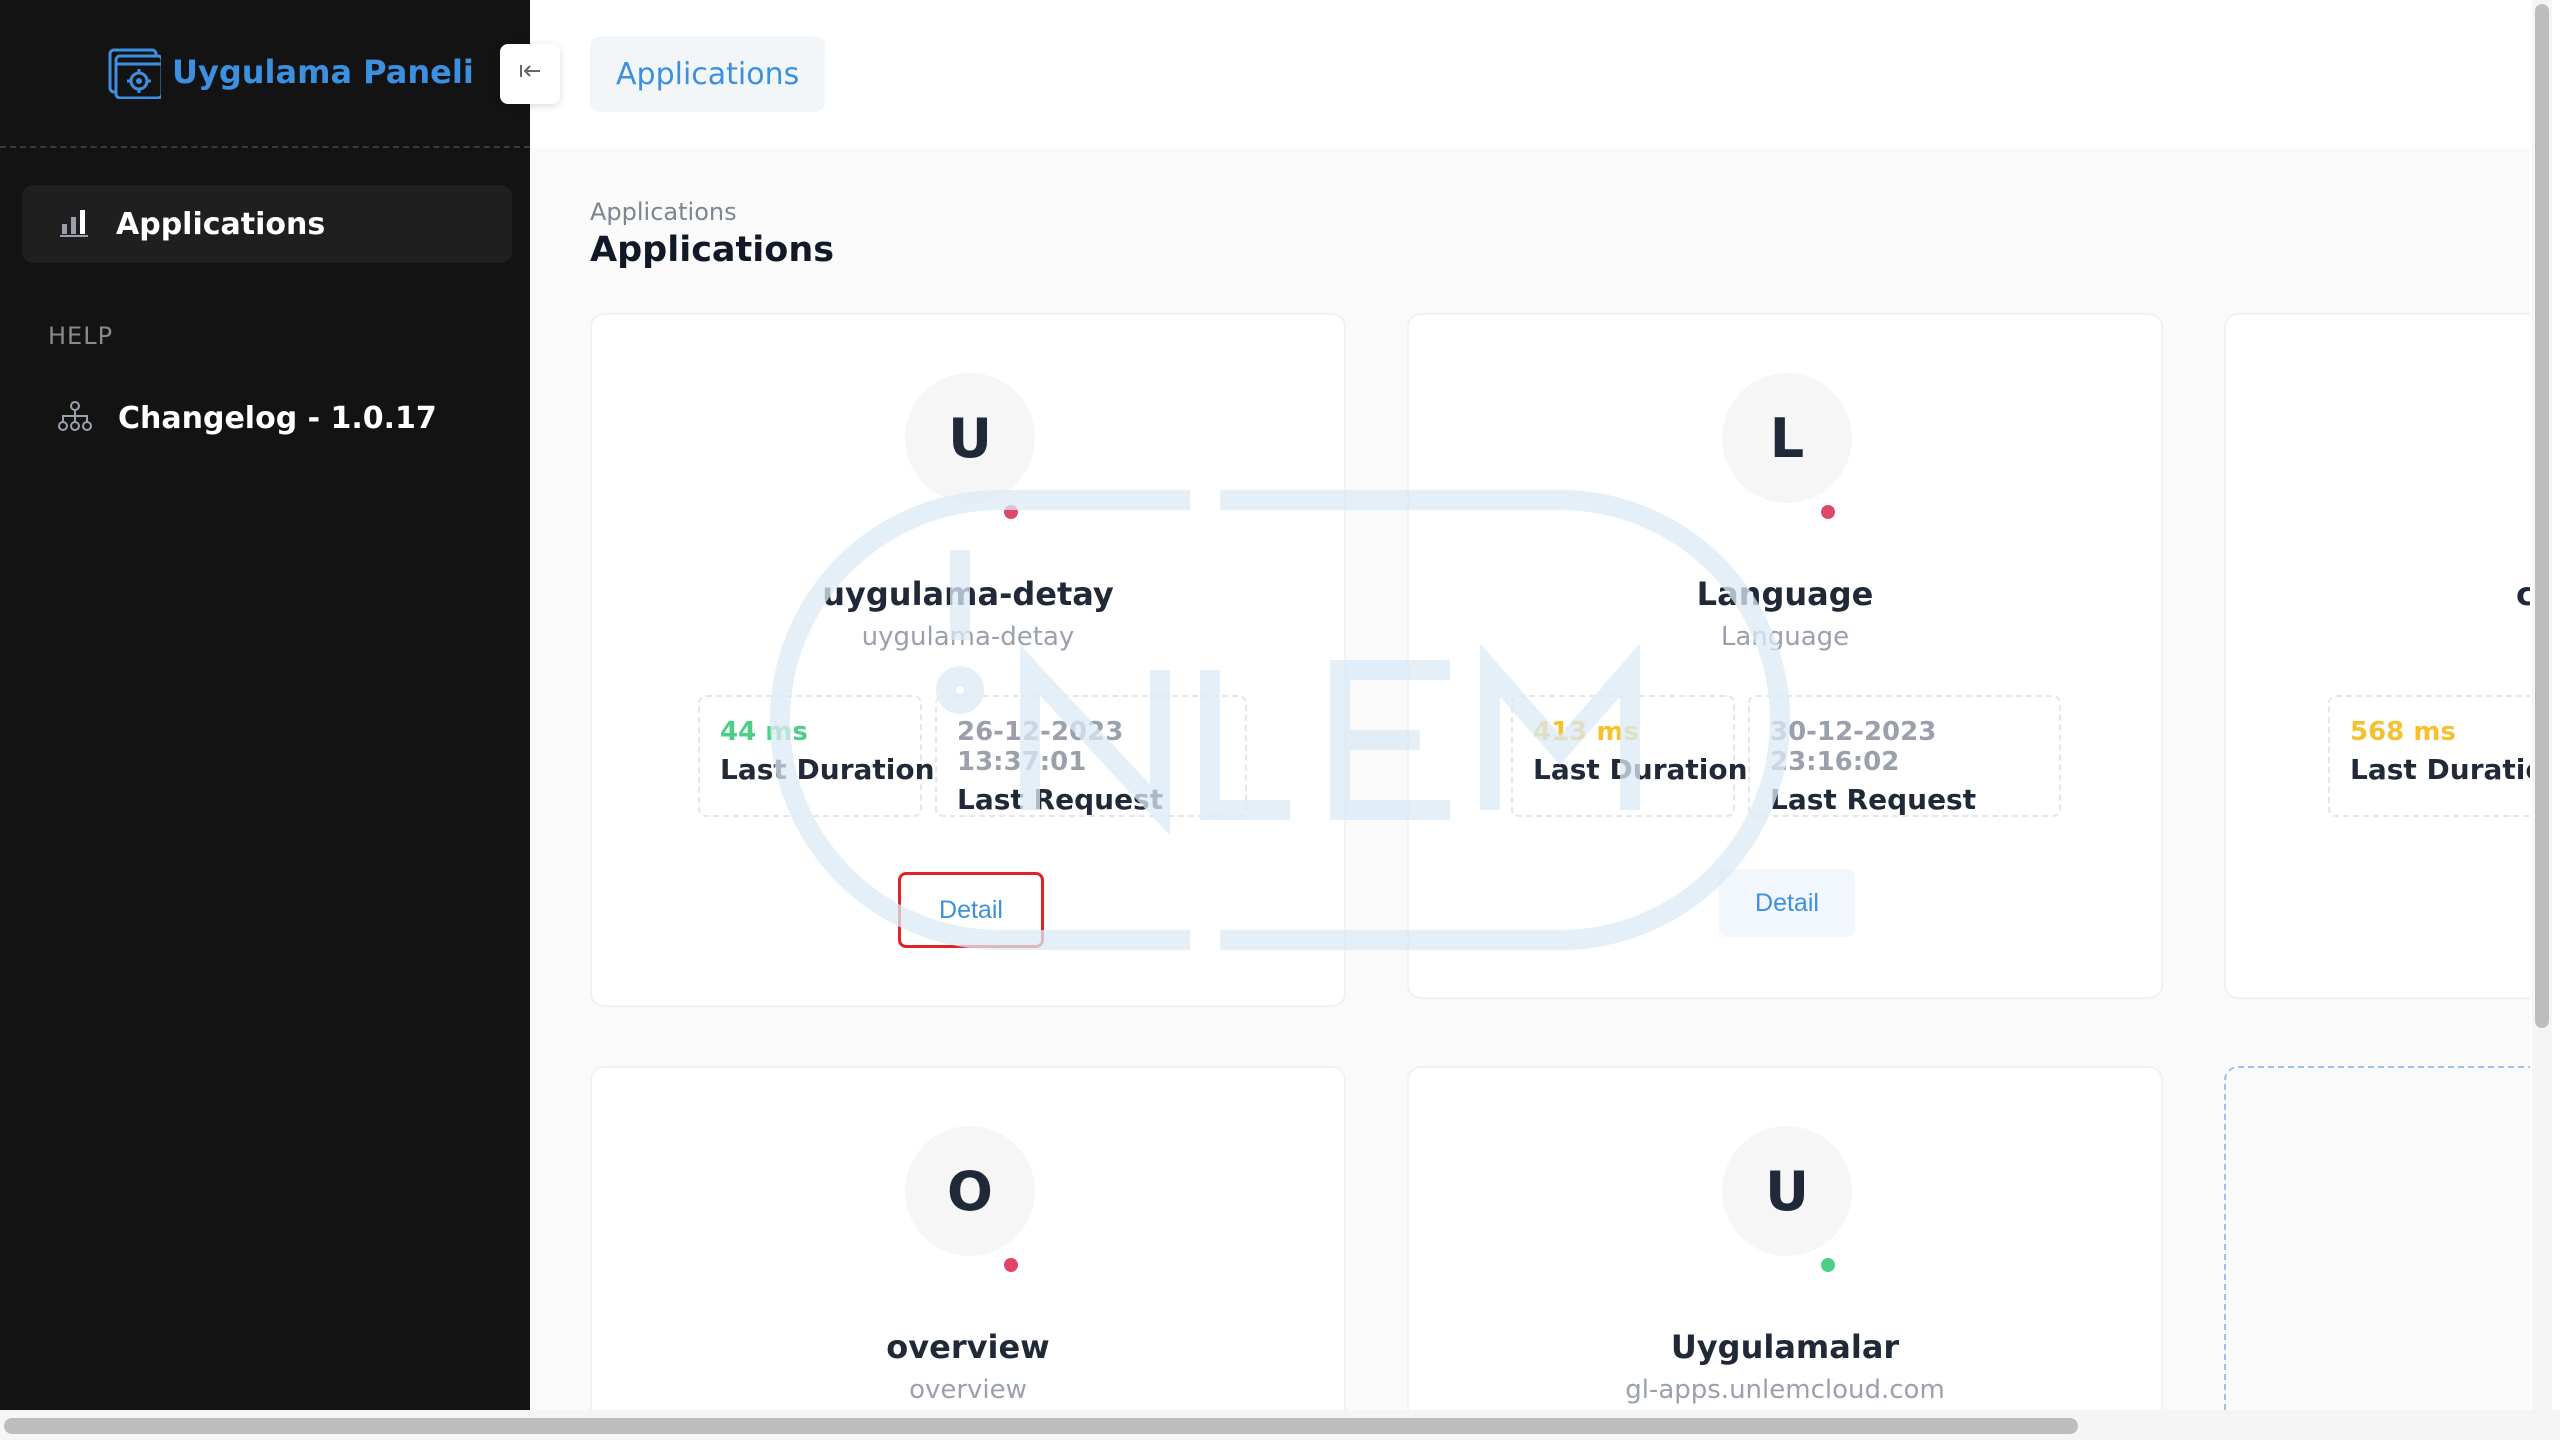 The image size is (2560, 1440). Describe the element at coordinates (1785, 1347) in the screenshot. I see `app-name: Uygulamalar` at that location.